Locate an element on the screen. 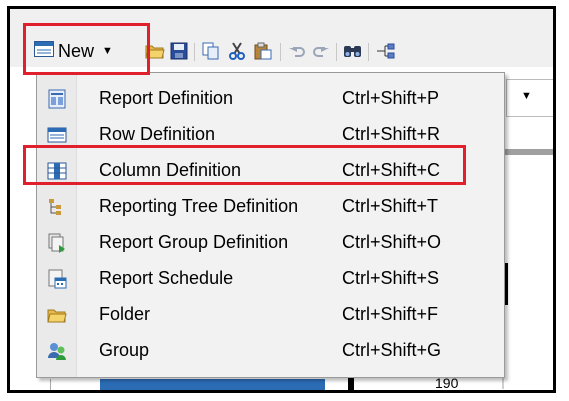 The width and height of the screenshot is (569, 401). undo-icon is located at coordinates (297, 51).